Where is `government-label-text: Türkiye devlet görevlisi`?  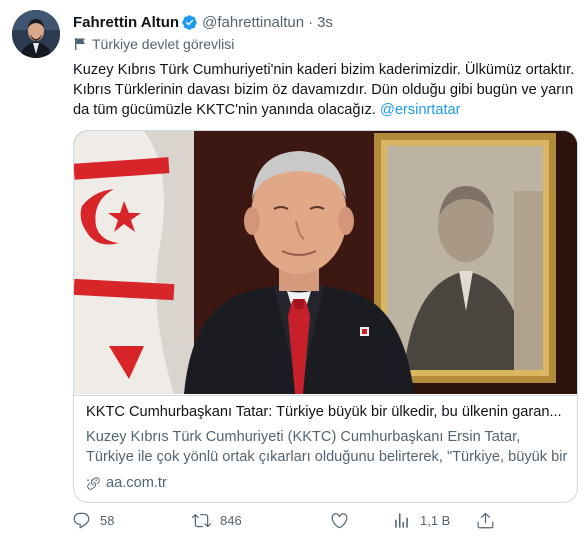 government-label-text: Türkiye devlet görevlisi is located at coordinates (163, 44).